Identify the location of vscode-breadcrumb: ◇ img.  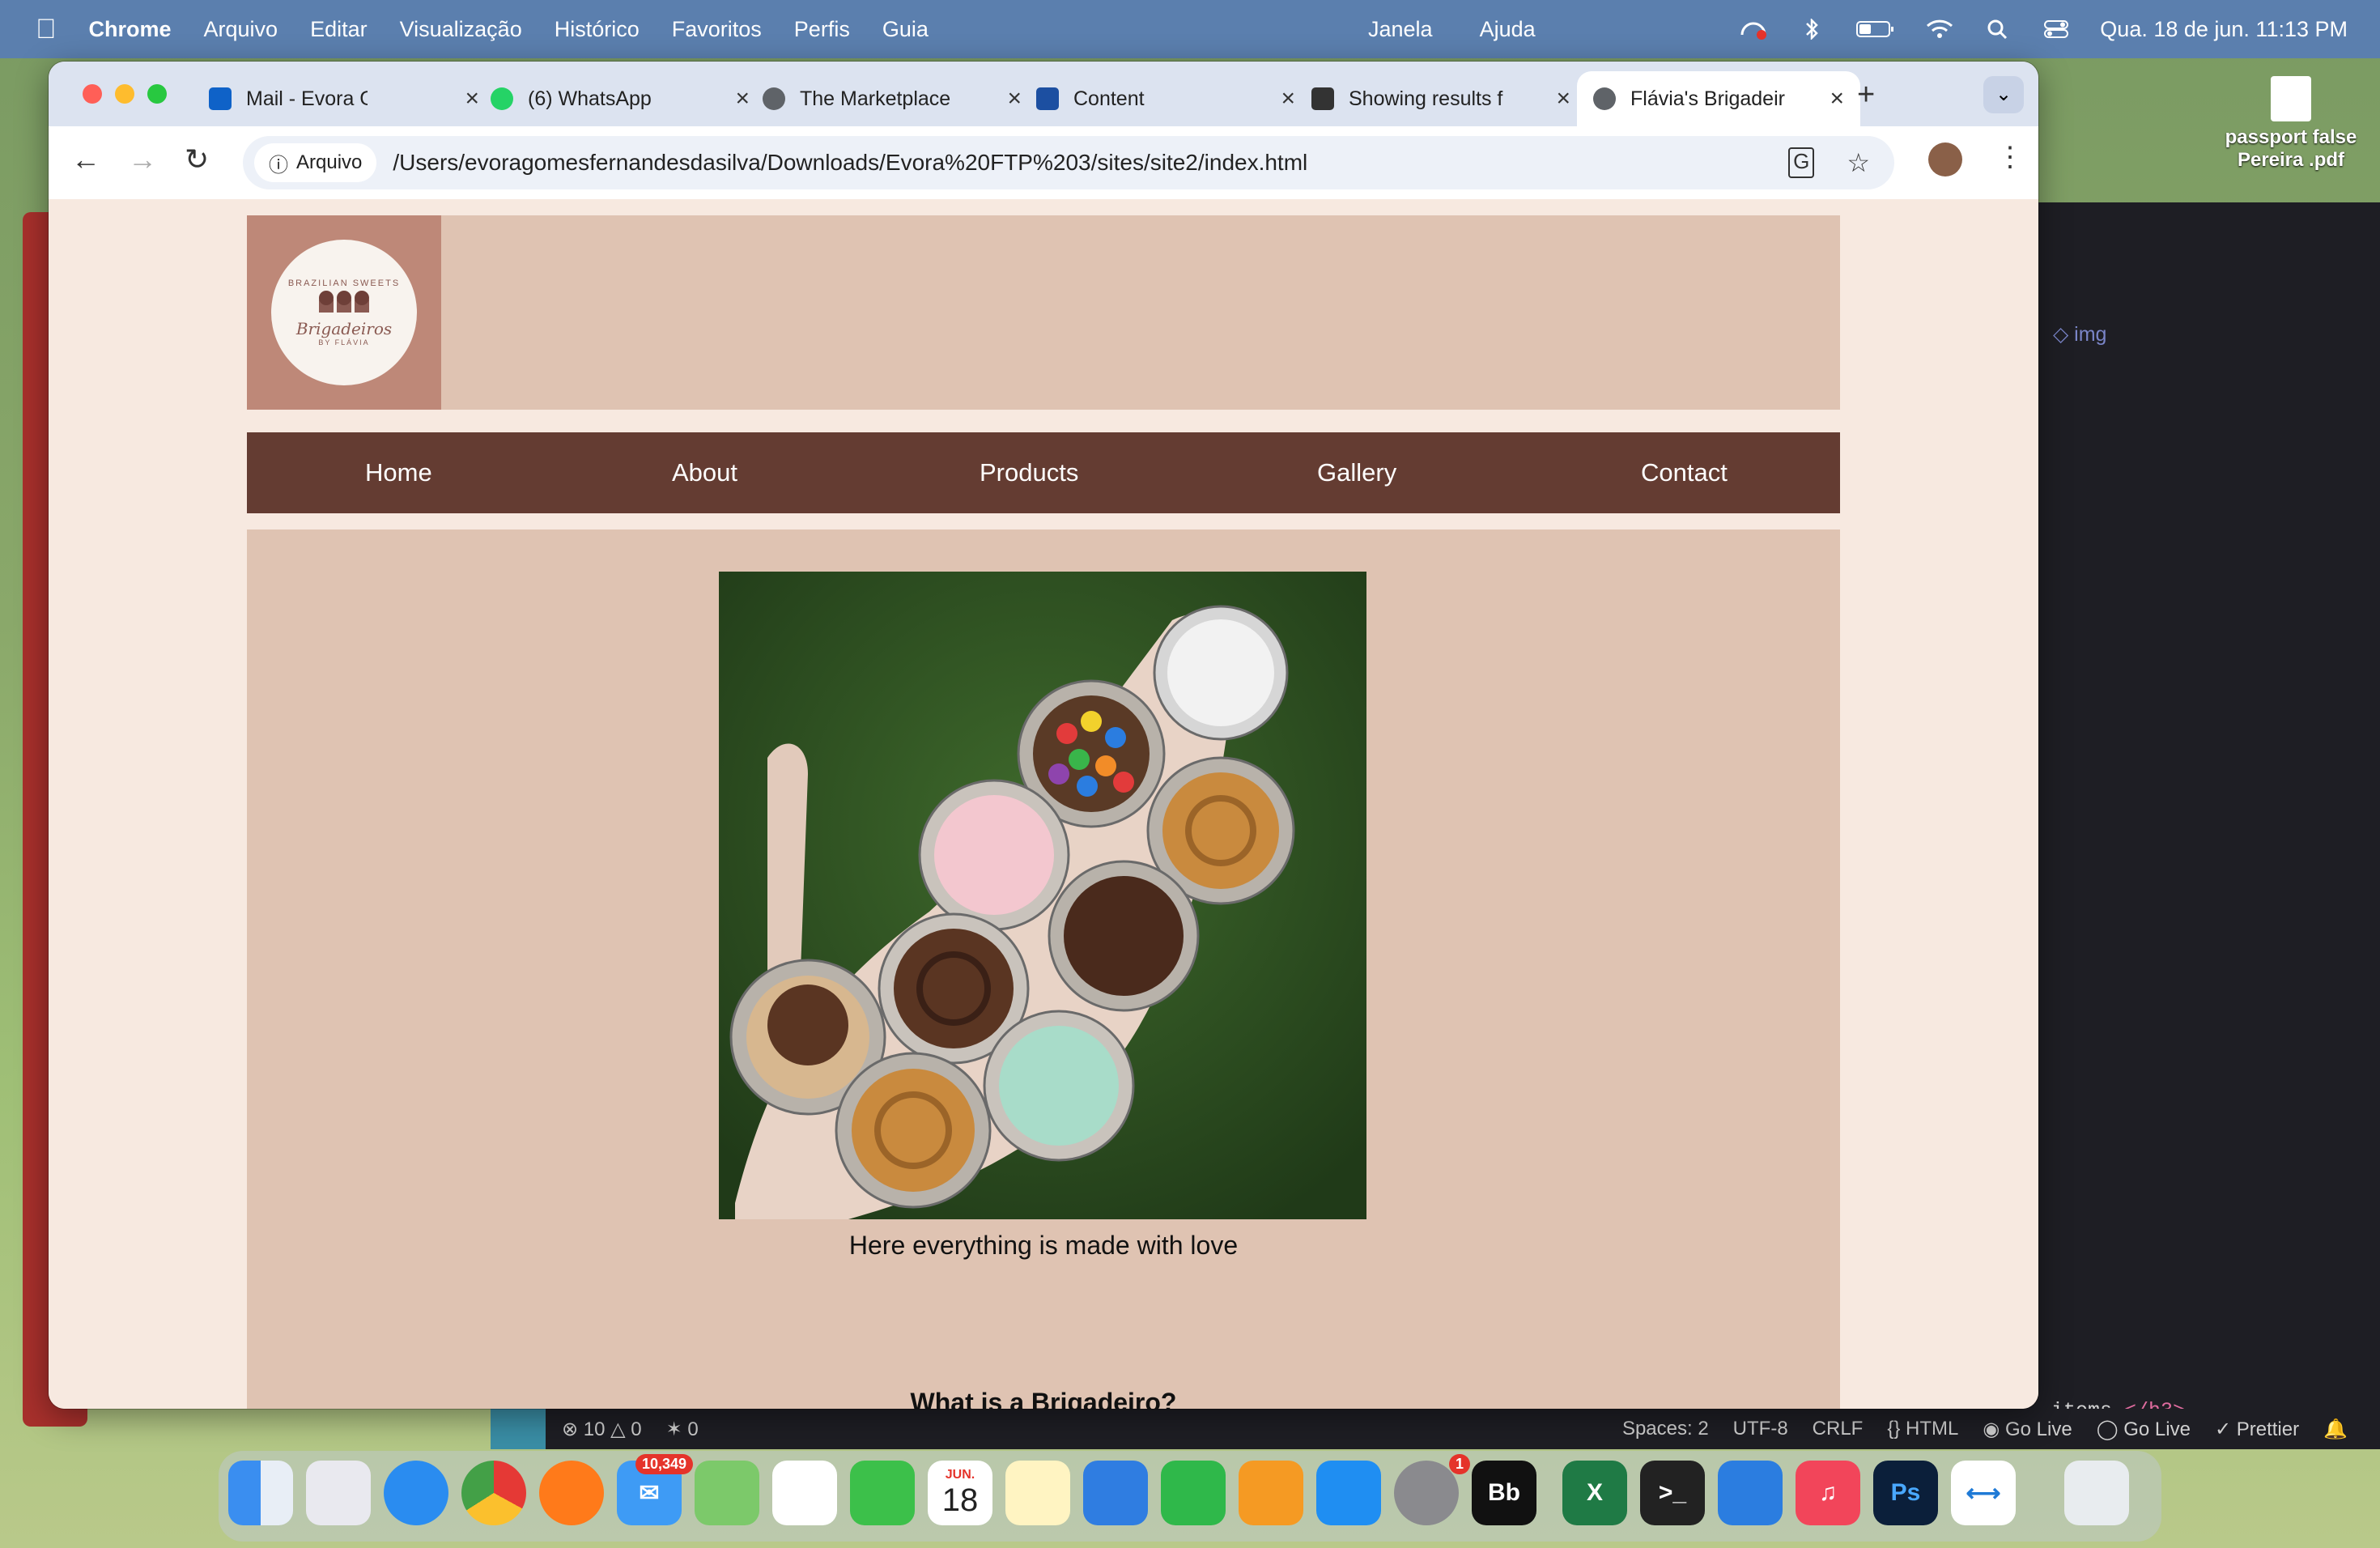
(2079, 335).